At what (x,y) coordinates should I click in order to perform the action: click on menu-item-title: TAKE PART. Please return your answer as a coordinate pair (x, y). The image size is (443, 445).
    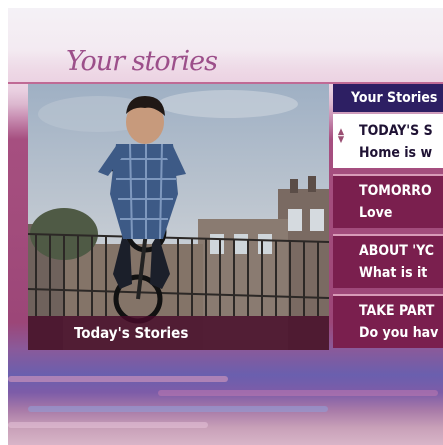
    Looking at the image, I should click on (397, 311).